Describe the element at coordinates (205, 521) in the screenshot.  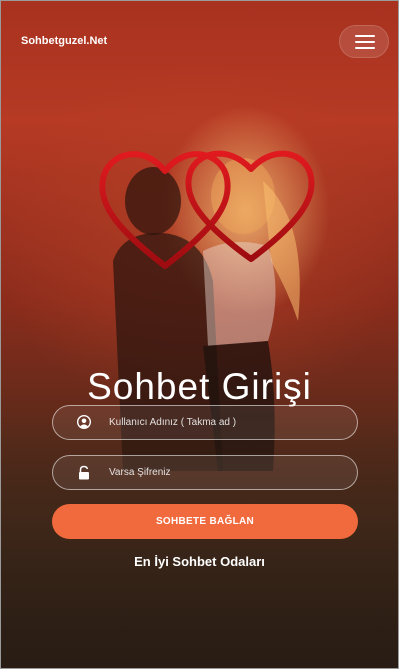
I see `connect-button: SOHBETE BAĞLAN` at that location.